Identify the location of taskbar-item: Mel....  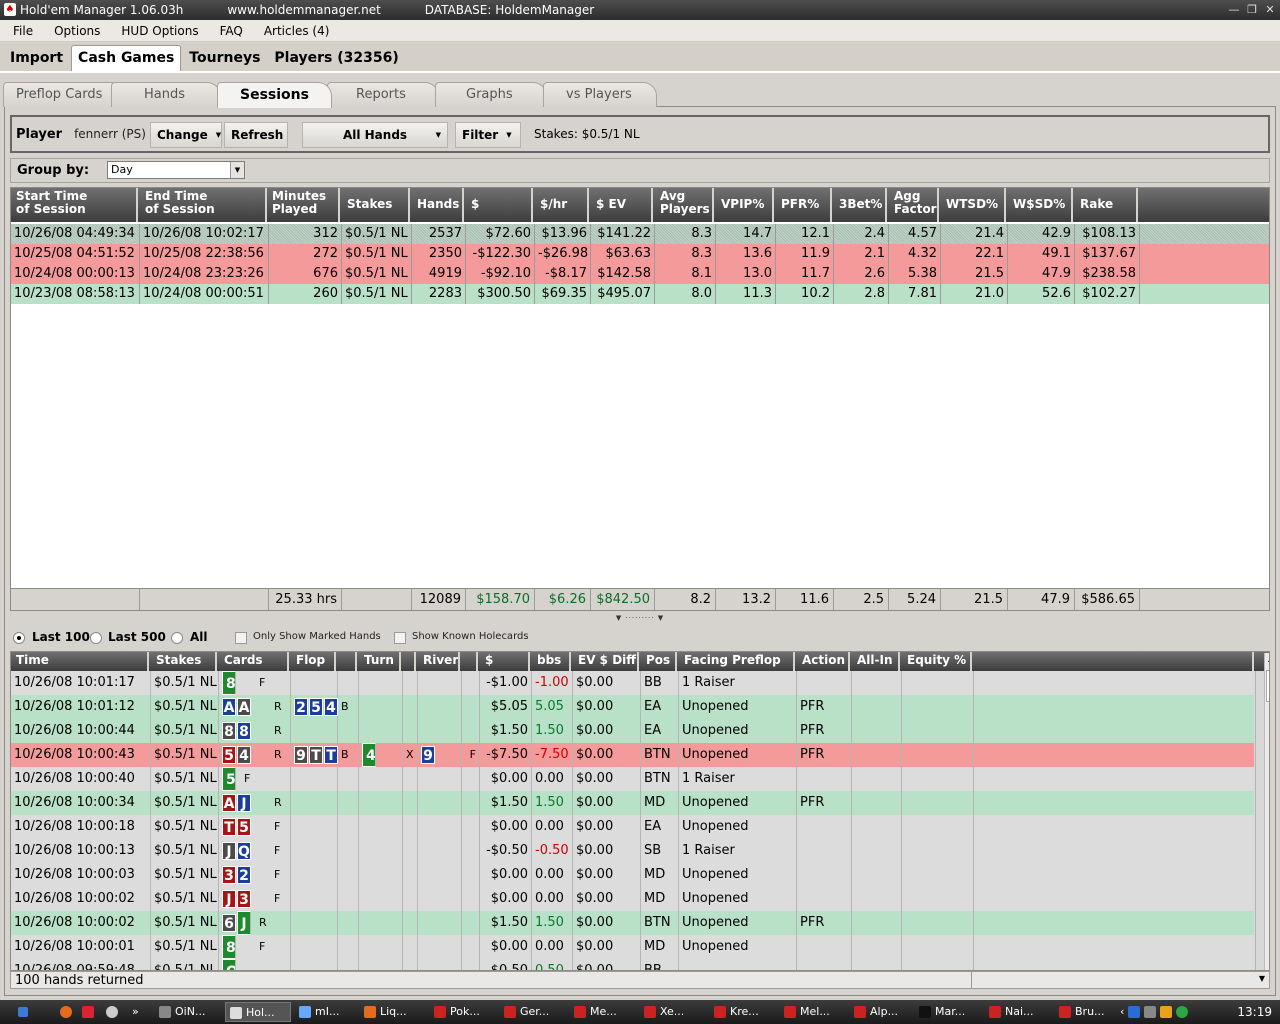
(813, 1012).